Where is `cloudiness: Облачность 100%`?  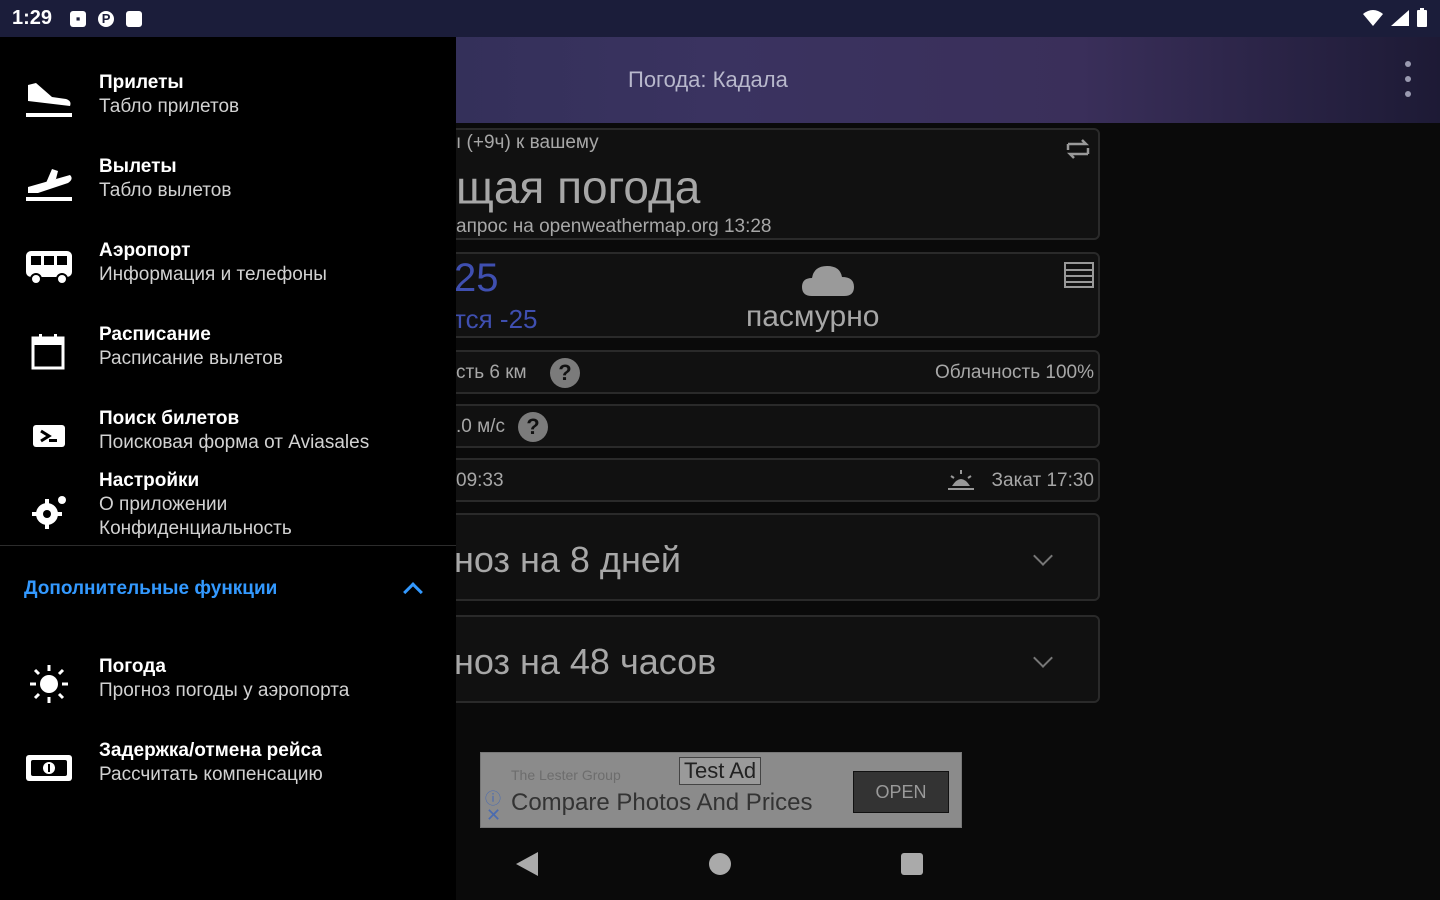
cloudiness: Облачность 100% is located at coordinates (1014, 372).